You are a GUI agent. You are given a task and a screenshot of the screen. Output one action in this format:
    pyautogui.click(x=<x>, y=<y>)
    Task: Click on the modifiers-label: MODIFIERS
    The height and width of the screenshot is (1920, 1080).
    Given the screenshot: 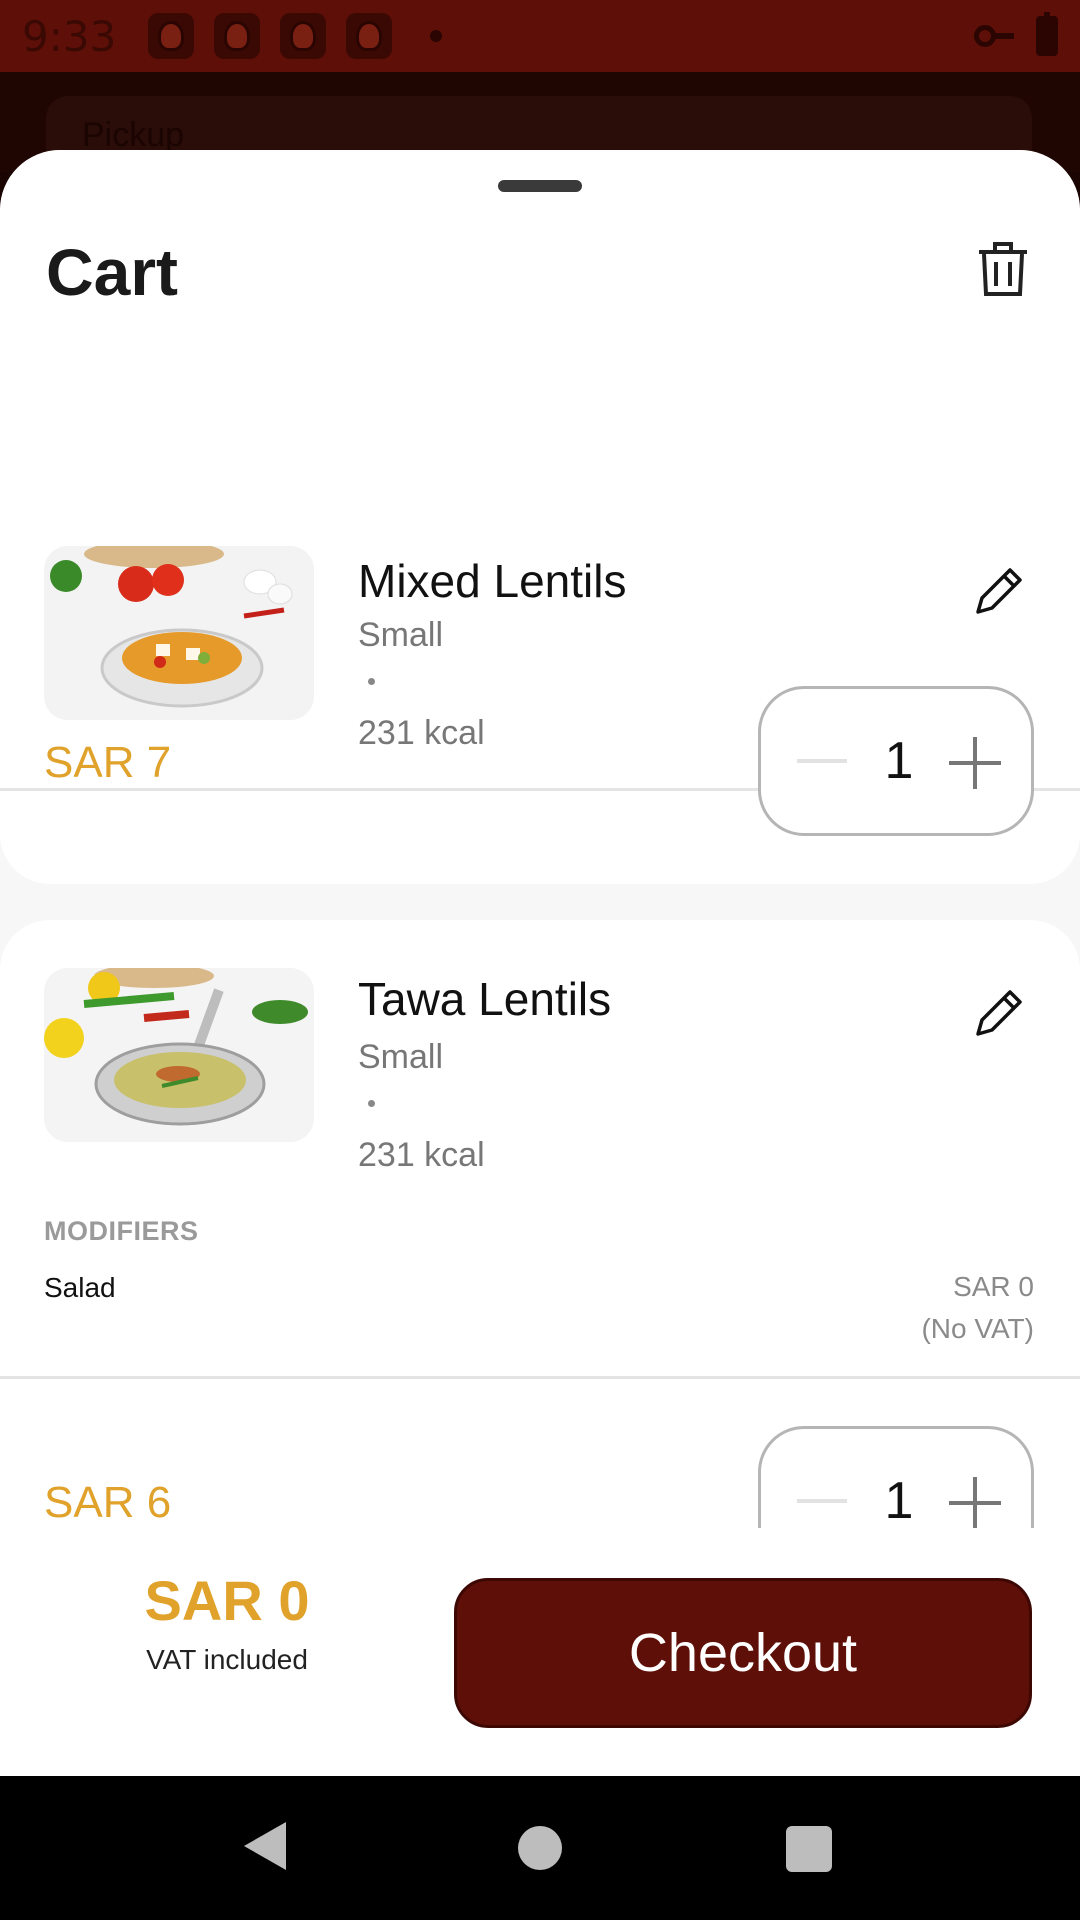 What is the action you would take?
    pyautogui.click(x=121, y=1231)
    